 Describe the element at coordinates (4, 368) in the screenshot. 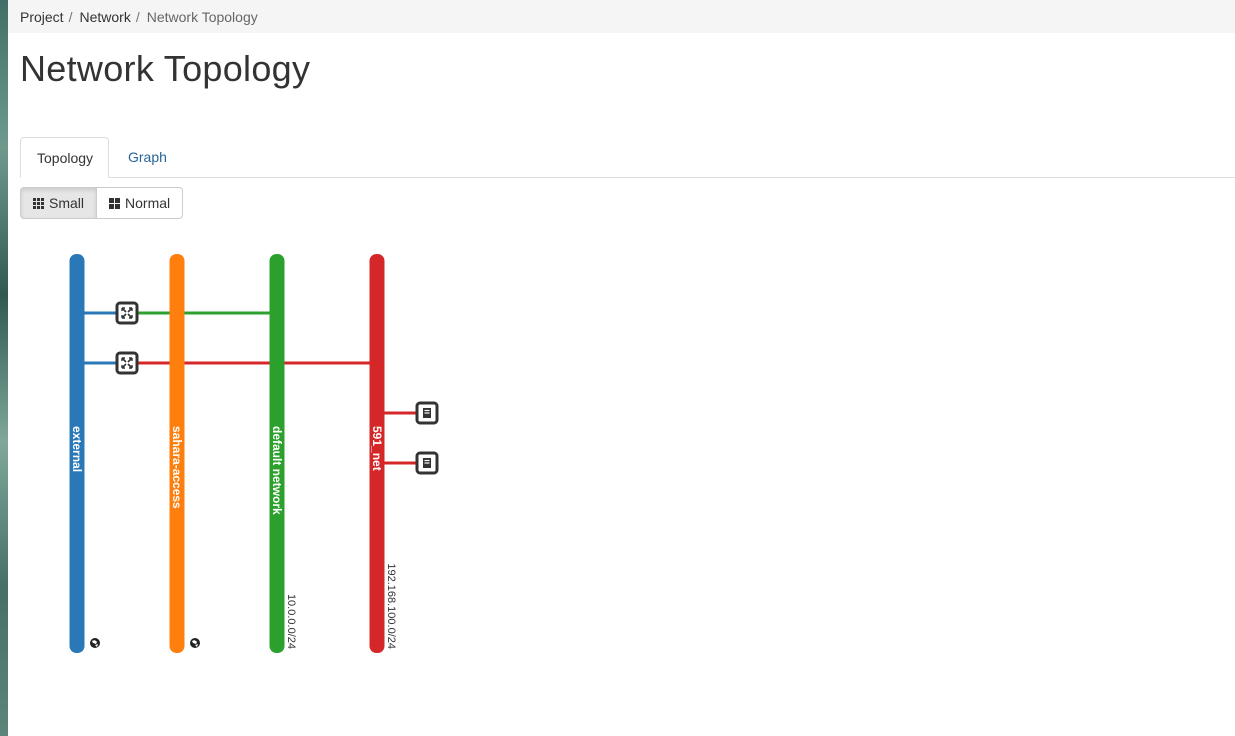

I see `background-strip` at that location.